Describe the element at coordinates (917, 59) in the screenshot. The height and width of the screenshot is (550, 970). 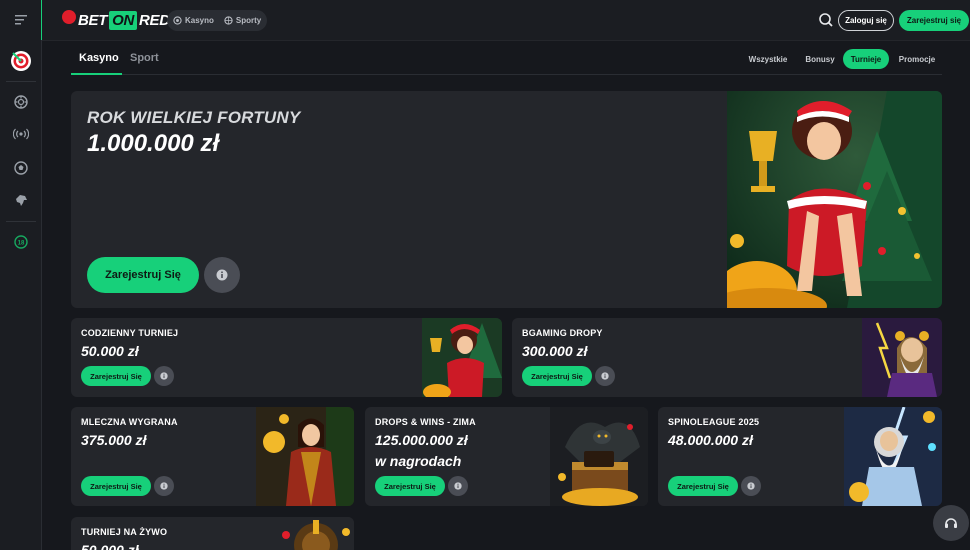
I see `filter-promocje: Promocje` at that location.